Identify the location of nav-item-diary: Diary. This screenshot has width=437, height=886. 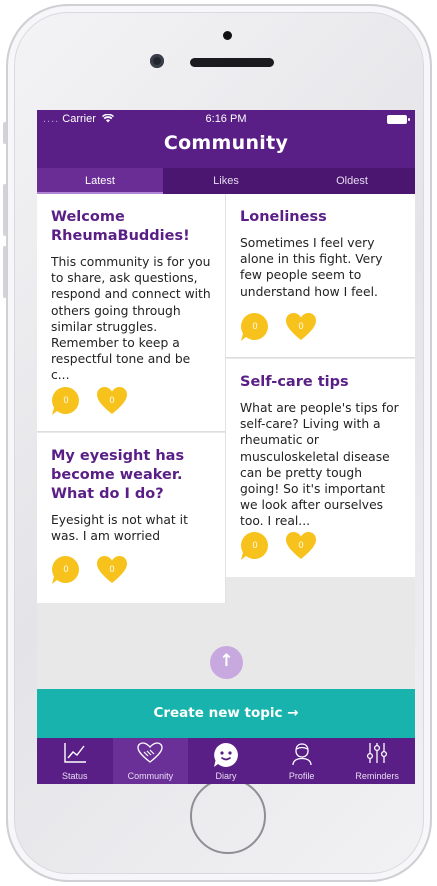
(226, 761).